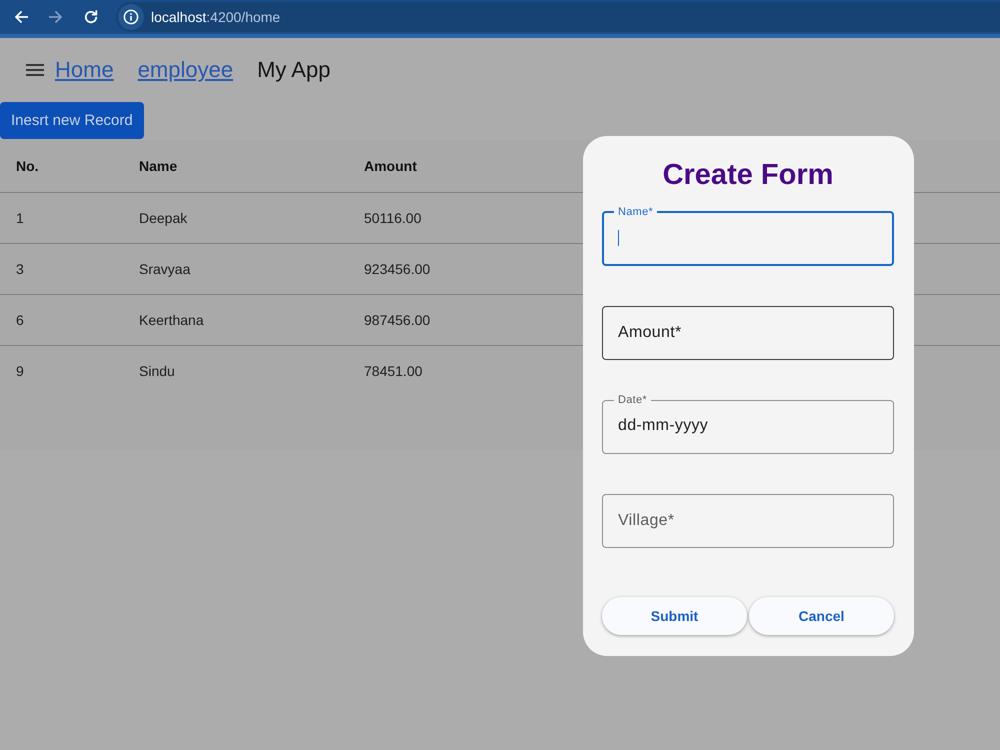 This screenshot has width=1000, height=750. What do you see at coordinates (390, 166) in the screenshot?
I see `column-header: Amount` at bounding box center [390, 166].